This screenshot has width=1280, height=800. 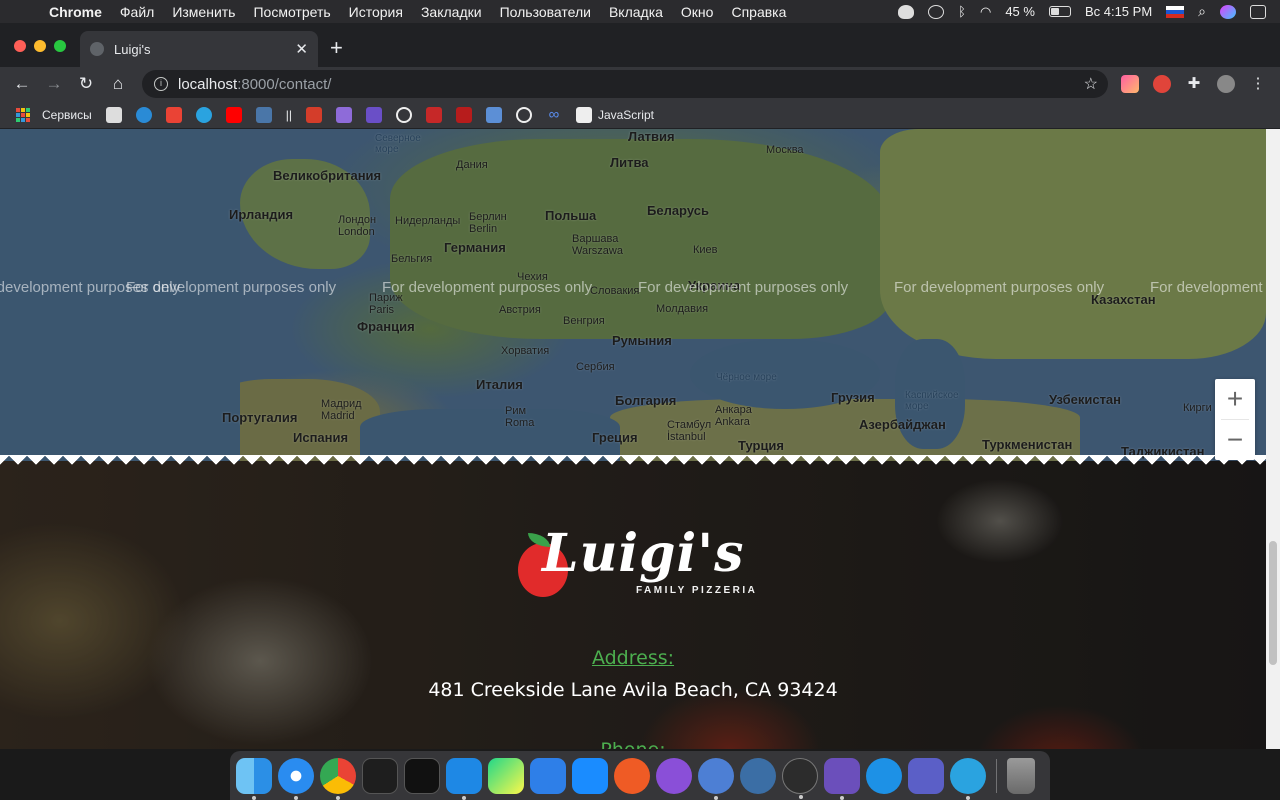 I want to click on page-scrollbar, so click(x=1273, y=439).